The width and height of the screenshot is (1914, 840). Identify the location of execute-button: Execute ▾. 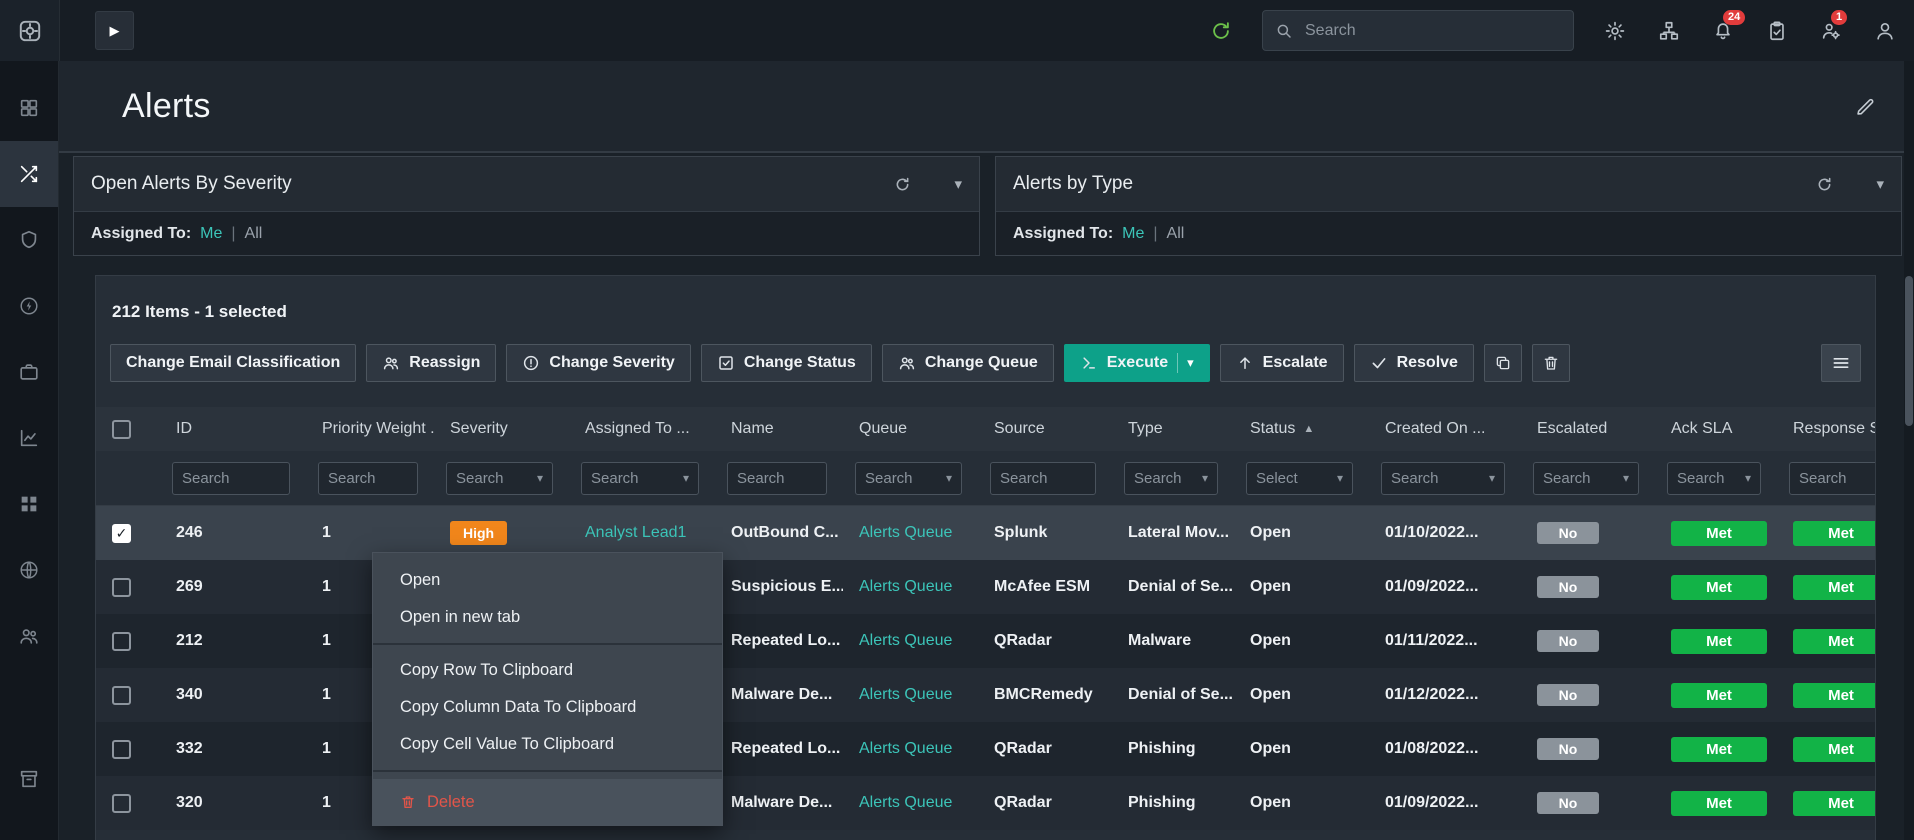
(1136, 363).